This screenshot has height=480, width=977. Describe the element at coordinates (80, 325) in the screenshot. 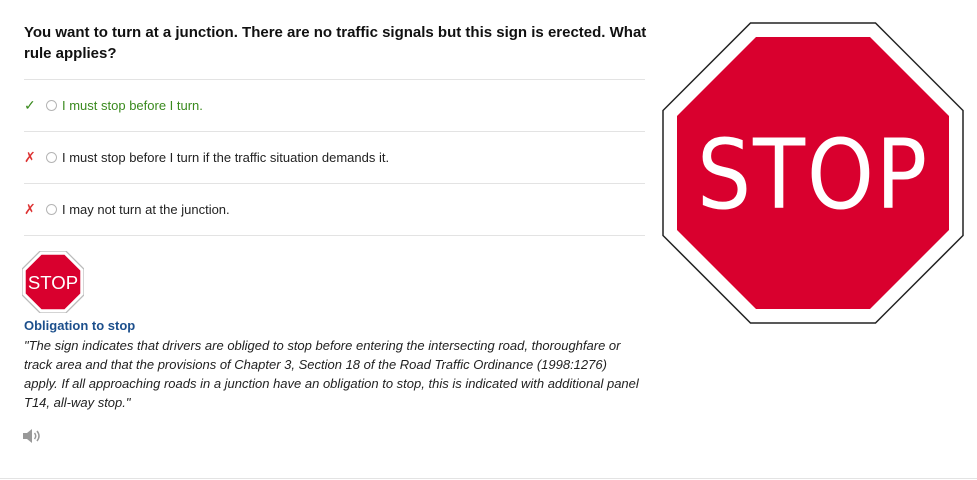

I see `explanation-title: Obligation to stop` at that location.